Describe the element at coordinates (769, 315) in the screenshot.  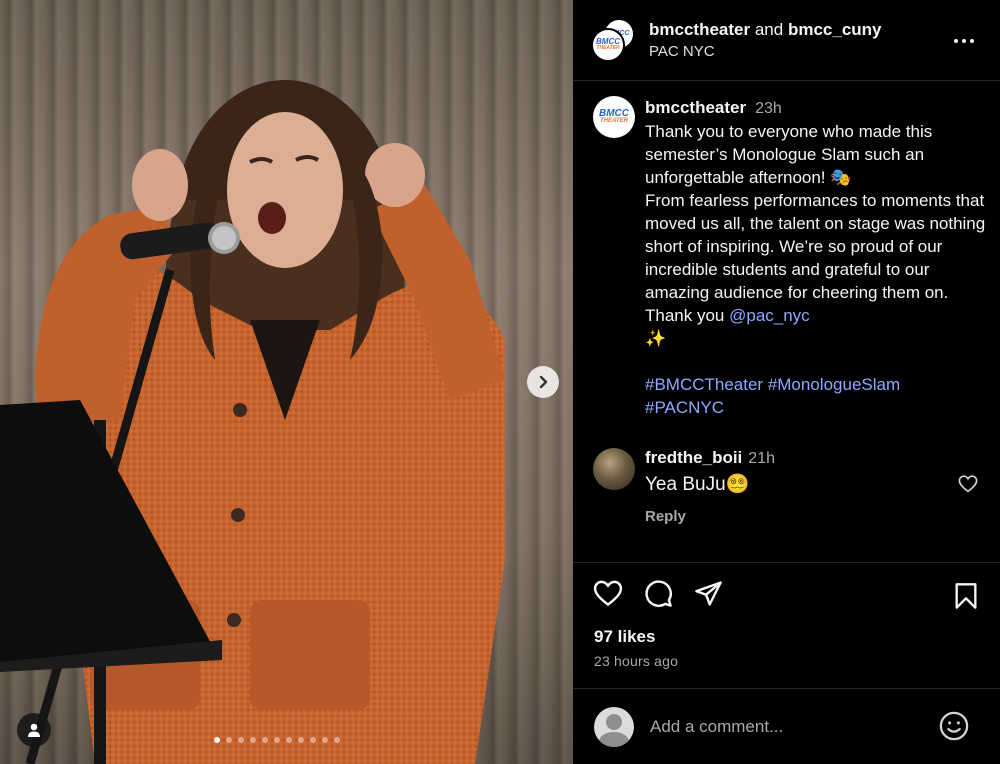
I see `mention-link: @pac_nyc` at that location.